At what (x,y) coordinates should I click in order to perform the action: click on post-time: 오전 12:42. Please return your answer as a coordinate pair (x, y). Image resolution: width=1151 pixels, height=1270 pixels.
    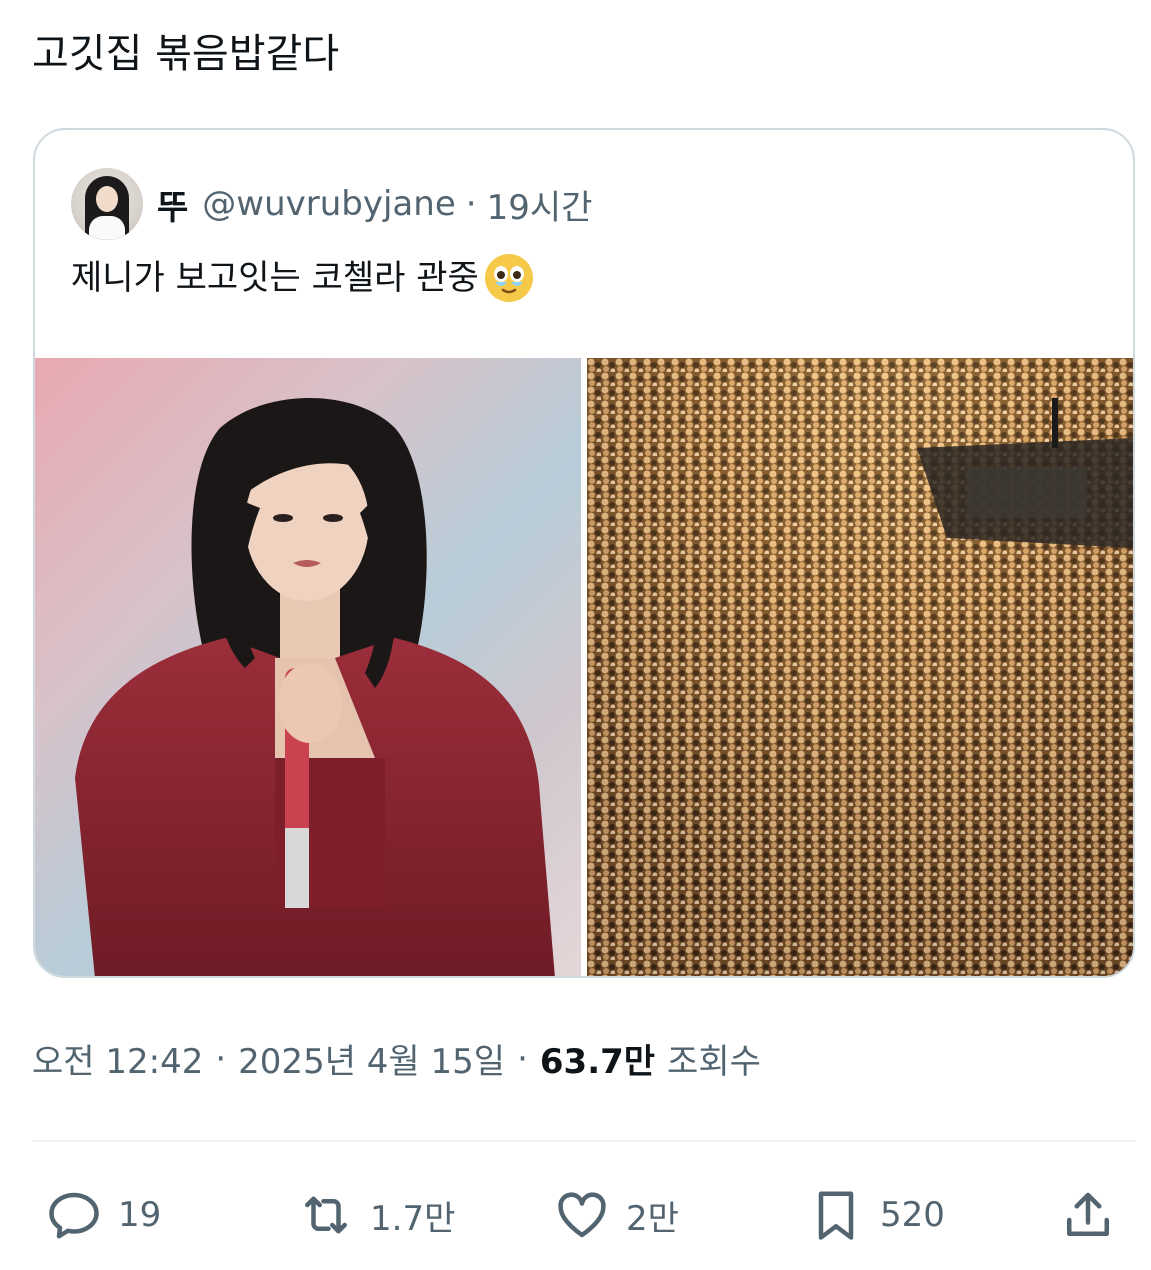
    Looking at the image, I should click on (117, 1058).